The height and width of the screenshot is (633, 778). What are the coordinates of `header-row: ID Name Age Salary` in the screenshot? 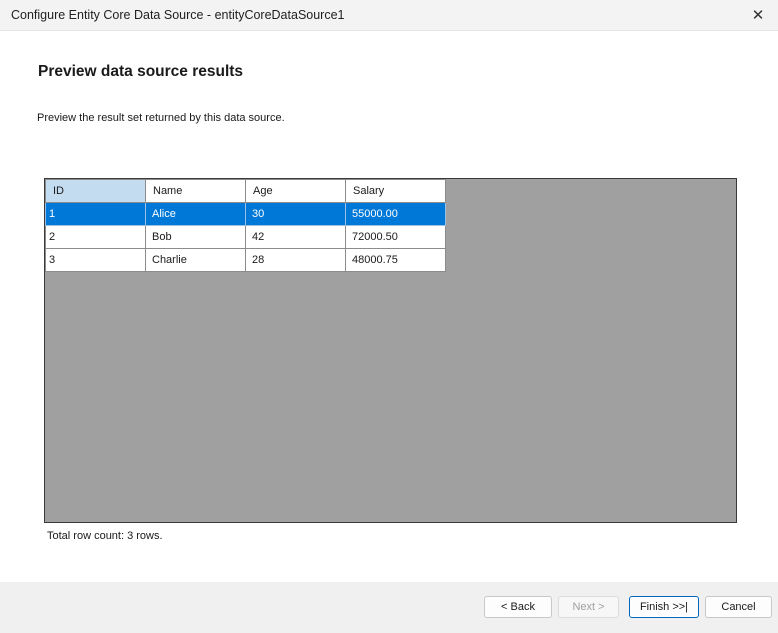 It's located at (245, 191).